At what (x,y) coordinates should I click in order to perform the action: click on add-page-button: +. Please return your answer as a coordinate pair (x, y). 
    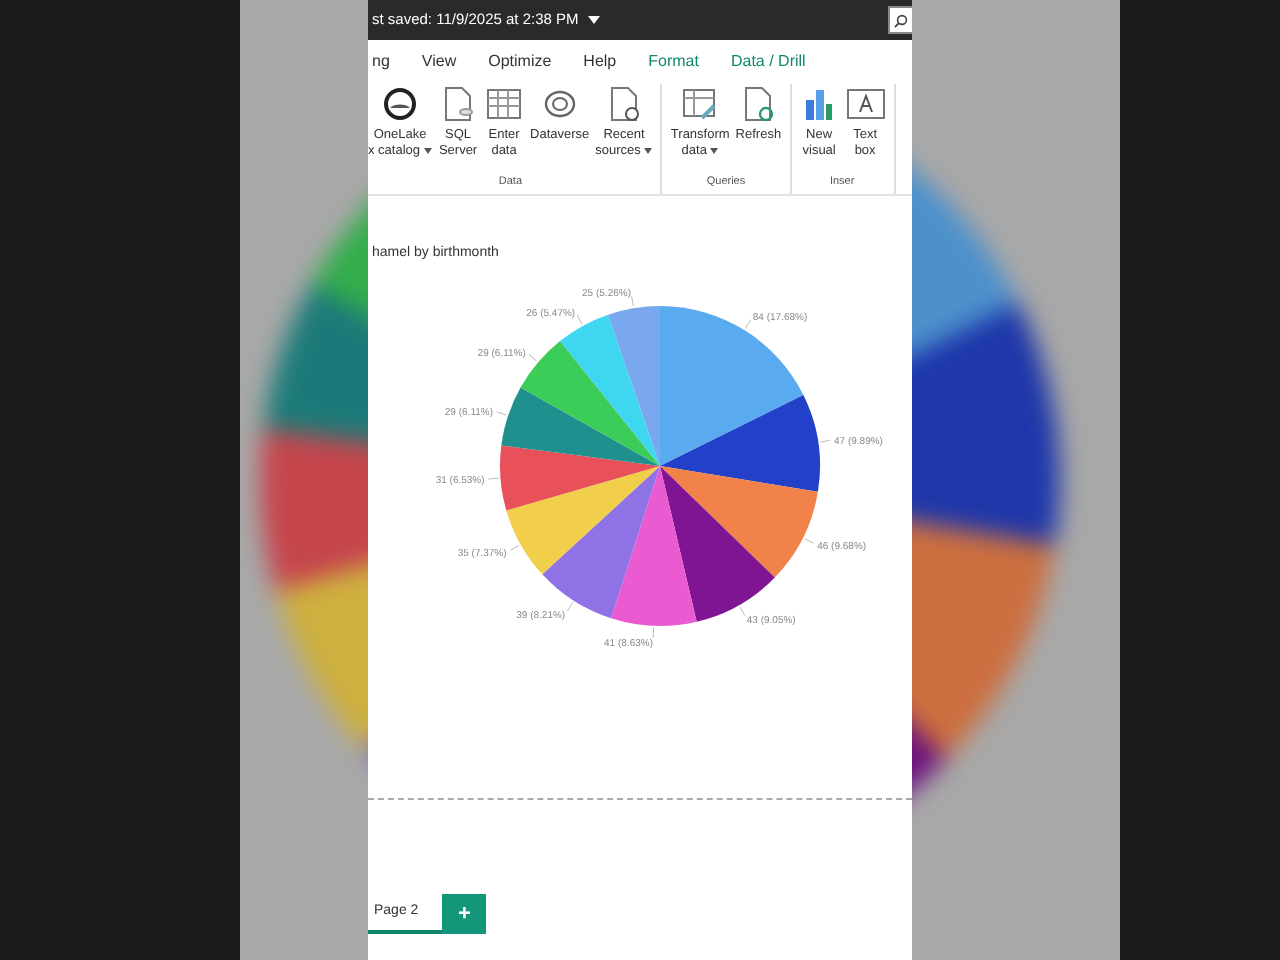
    Looking at the image, I should click on (464, 914).